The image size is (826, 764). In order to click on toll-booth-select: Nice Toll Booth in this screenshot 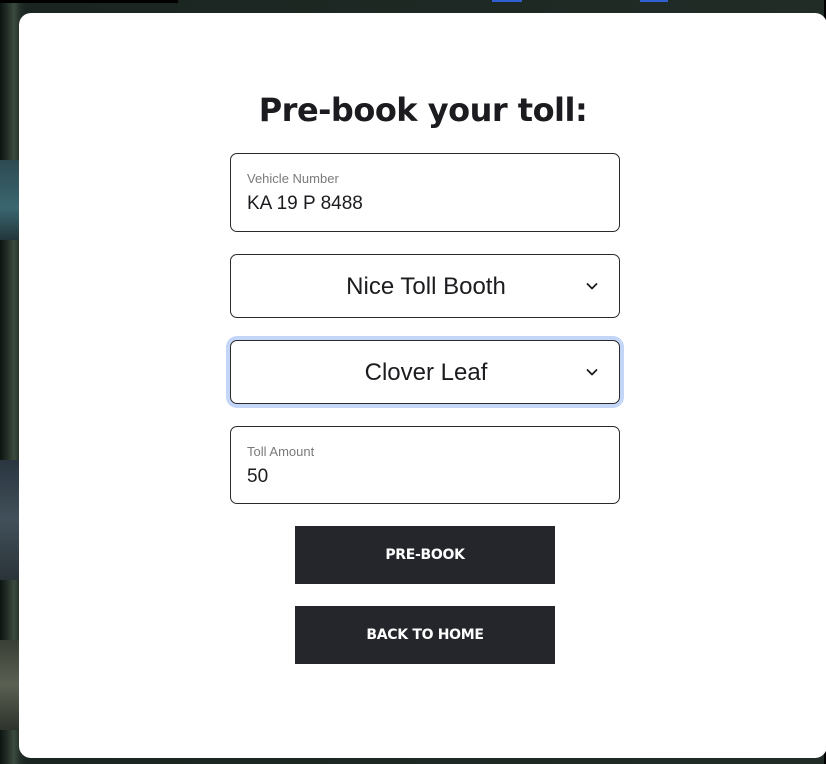, I will do `click(425, 286)`.